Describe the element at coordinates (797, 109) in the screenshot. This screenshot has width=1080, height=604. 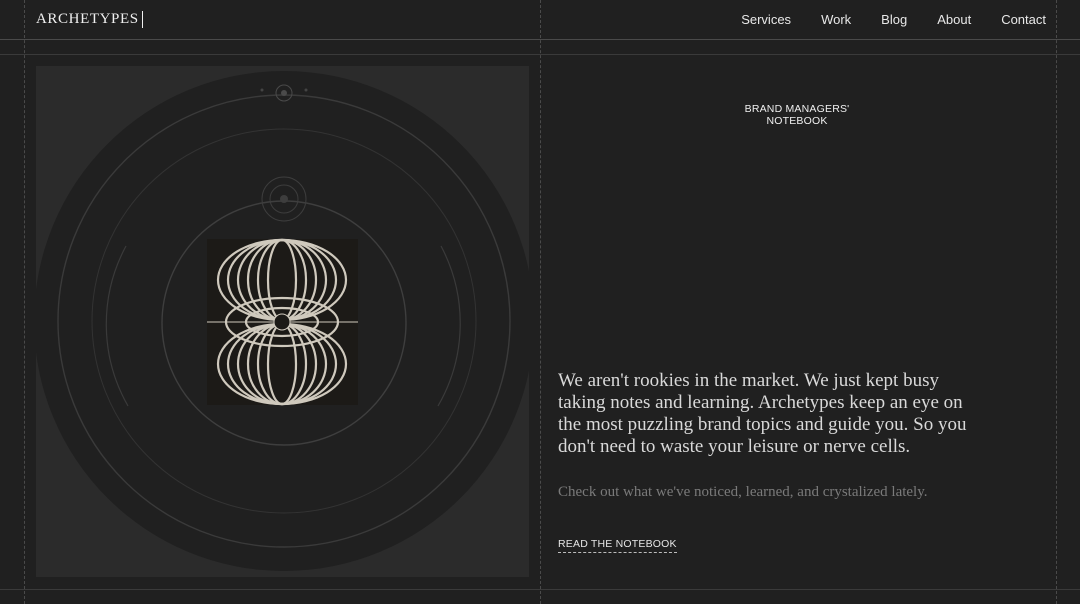
I see `kicker-line-1: BRAND MANAGERS'` at that location.